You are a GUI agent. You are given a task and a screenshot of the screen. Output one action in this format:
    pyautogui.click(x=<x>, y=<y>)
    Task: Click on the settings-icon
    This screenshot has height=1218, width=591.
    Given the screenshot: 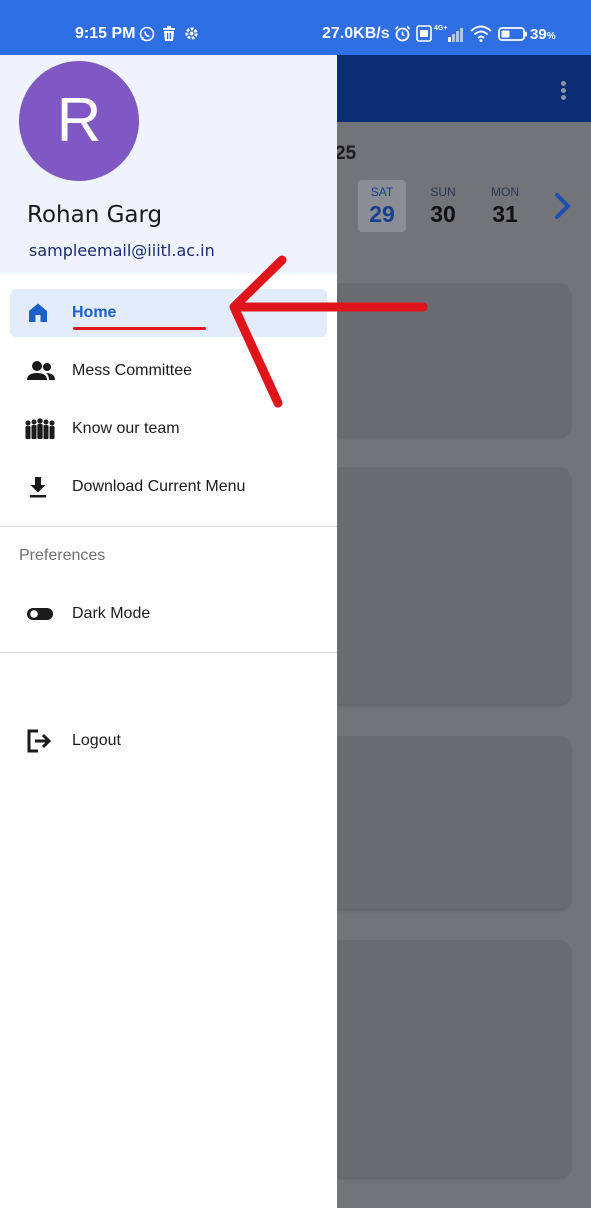 What is the action you would take?
    pyautogui.click(x=191, y=36)
    